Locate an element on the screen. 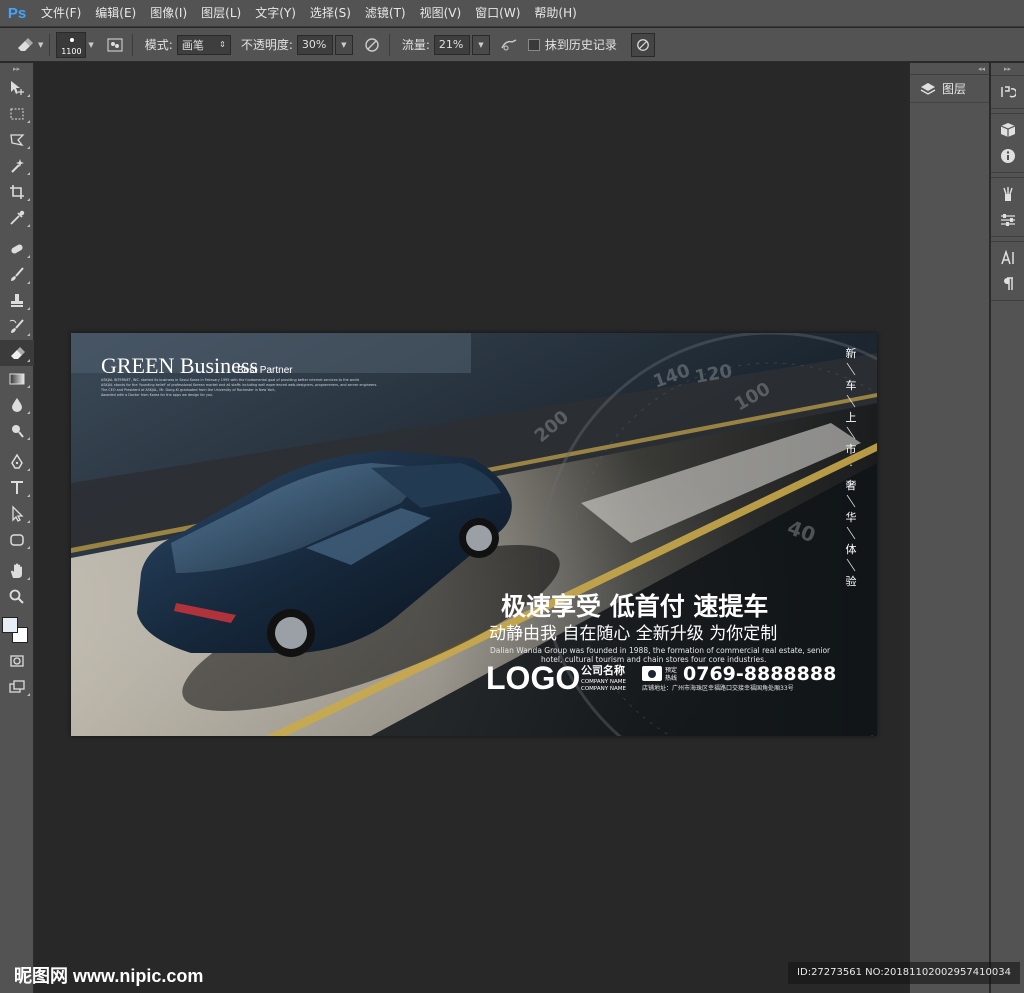 The height and width of the screenshot is (993, 1024). menu-image: 图像(I) is located at coordinates (168, 13).